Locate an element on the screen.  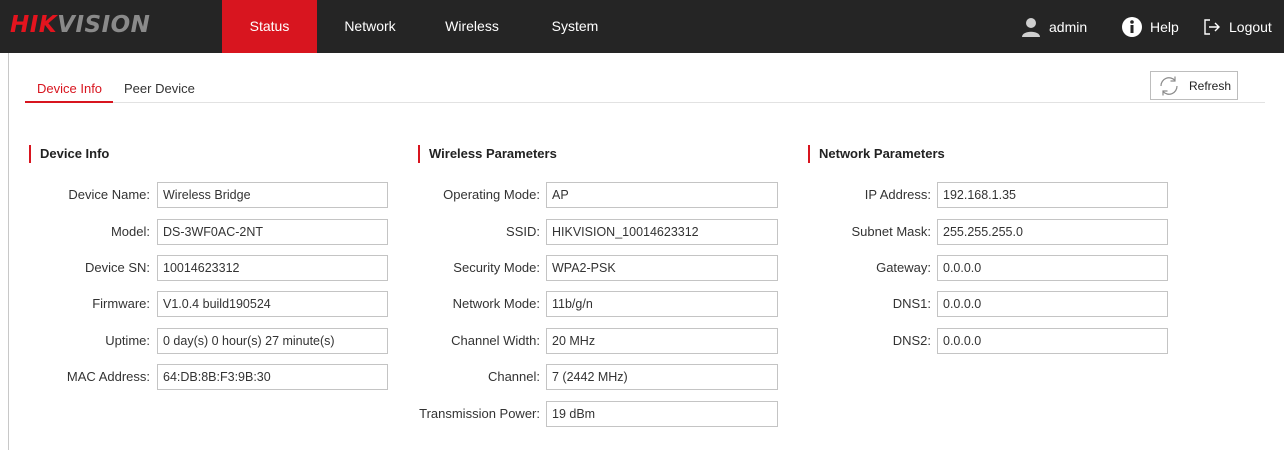
channel-width-field: 20 MHz is located at coordinates (662, 341).